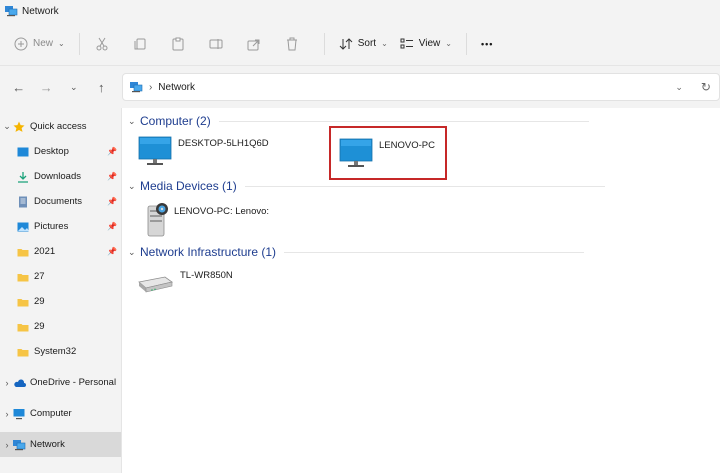 Image resolution: width=720 pixels, height=473 pixels. I want to click on sidebar-item-folder: 27, so click(60, 276).